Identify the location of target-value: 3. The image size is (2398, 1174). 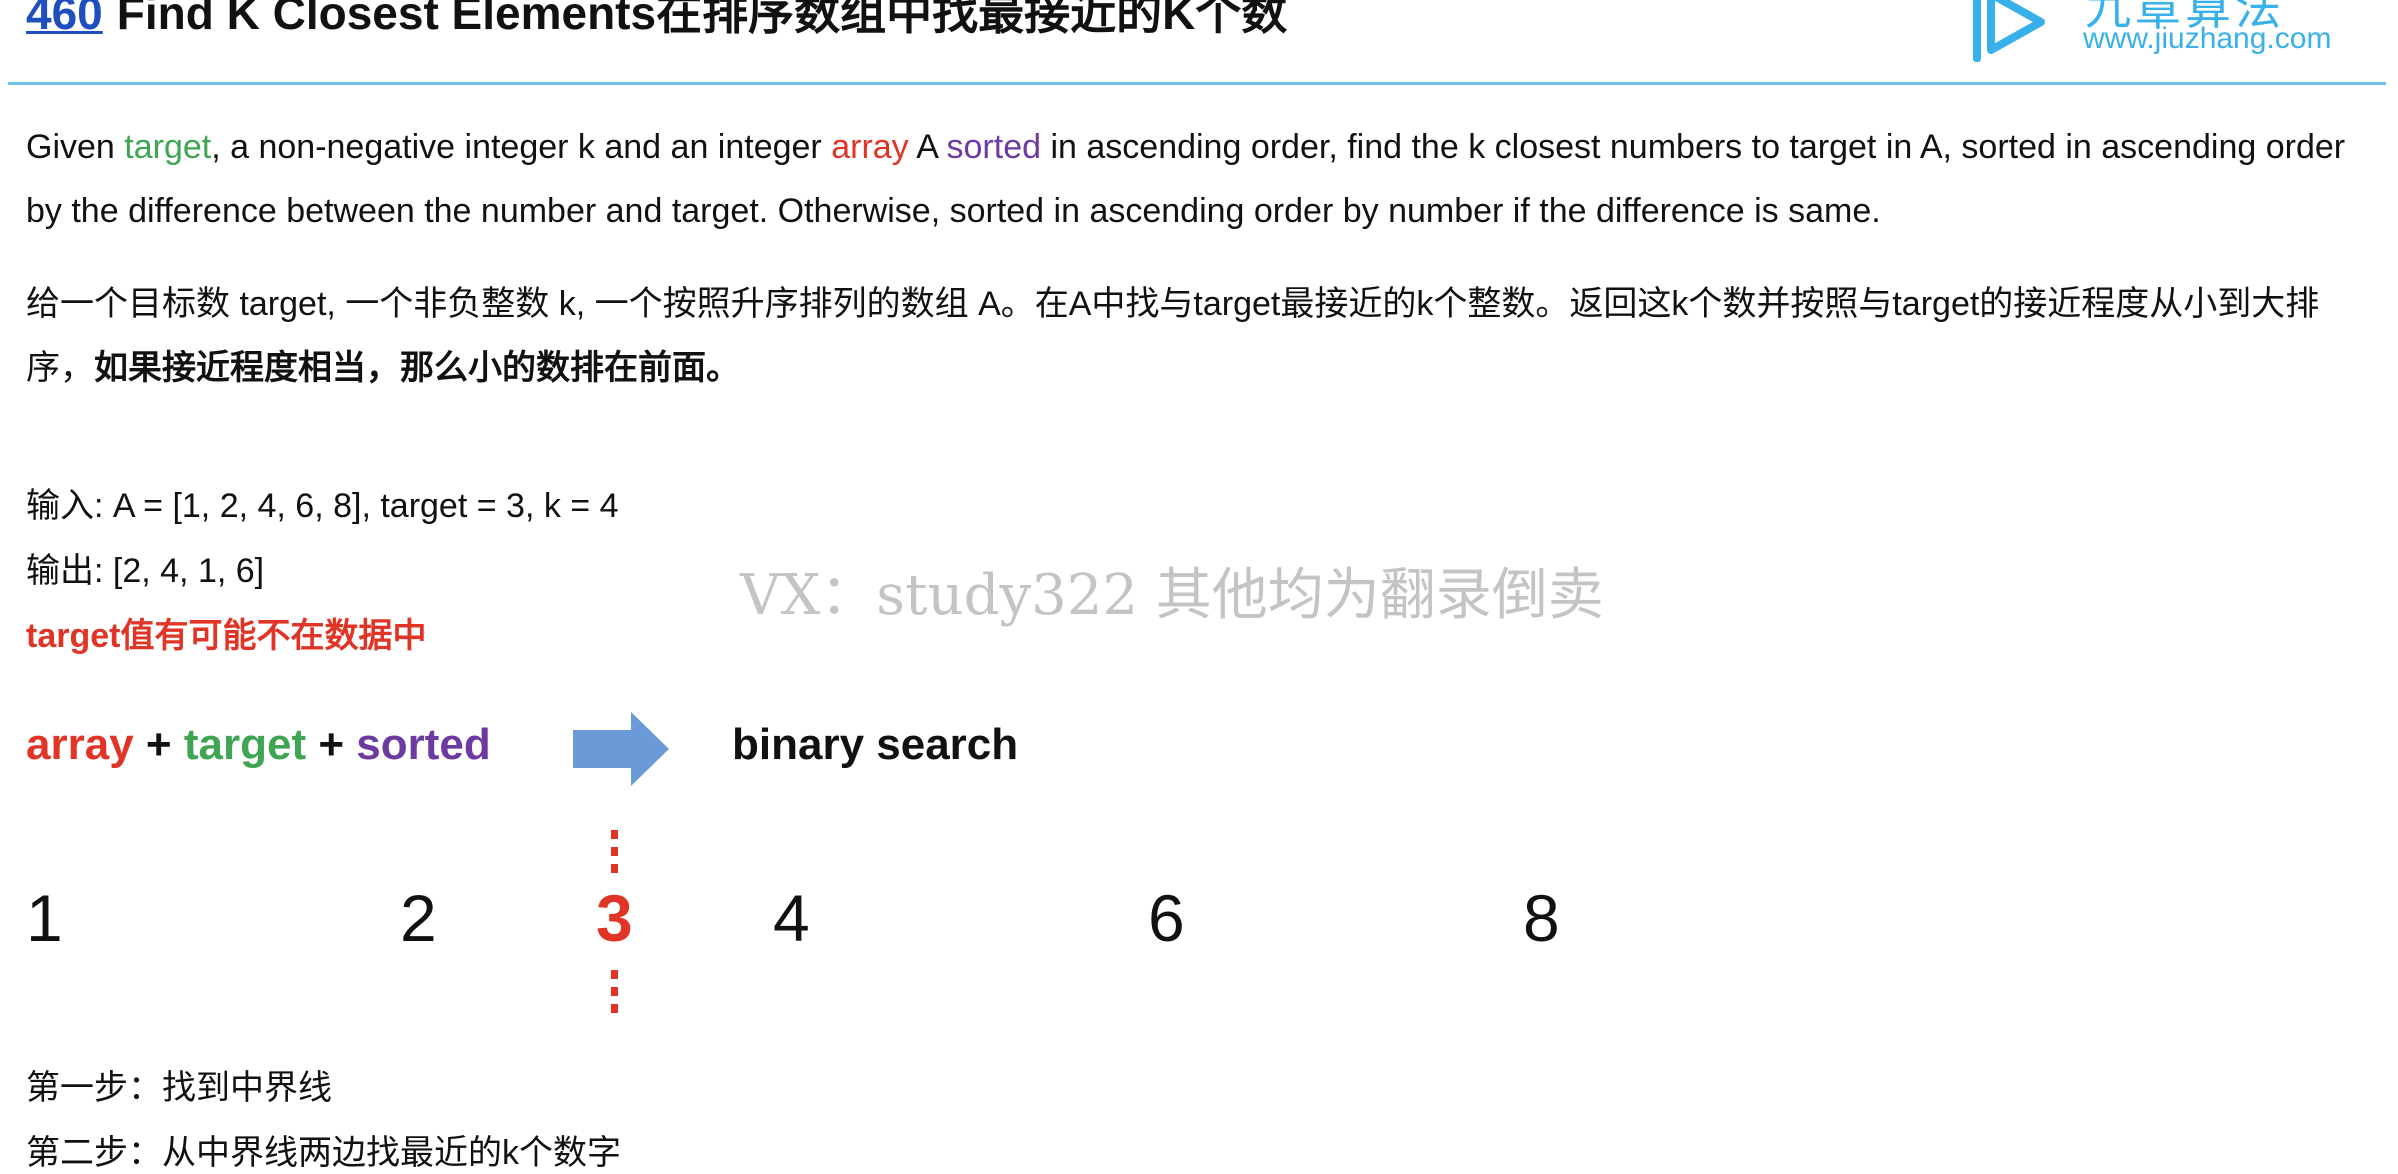
(614, 918).